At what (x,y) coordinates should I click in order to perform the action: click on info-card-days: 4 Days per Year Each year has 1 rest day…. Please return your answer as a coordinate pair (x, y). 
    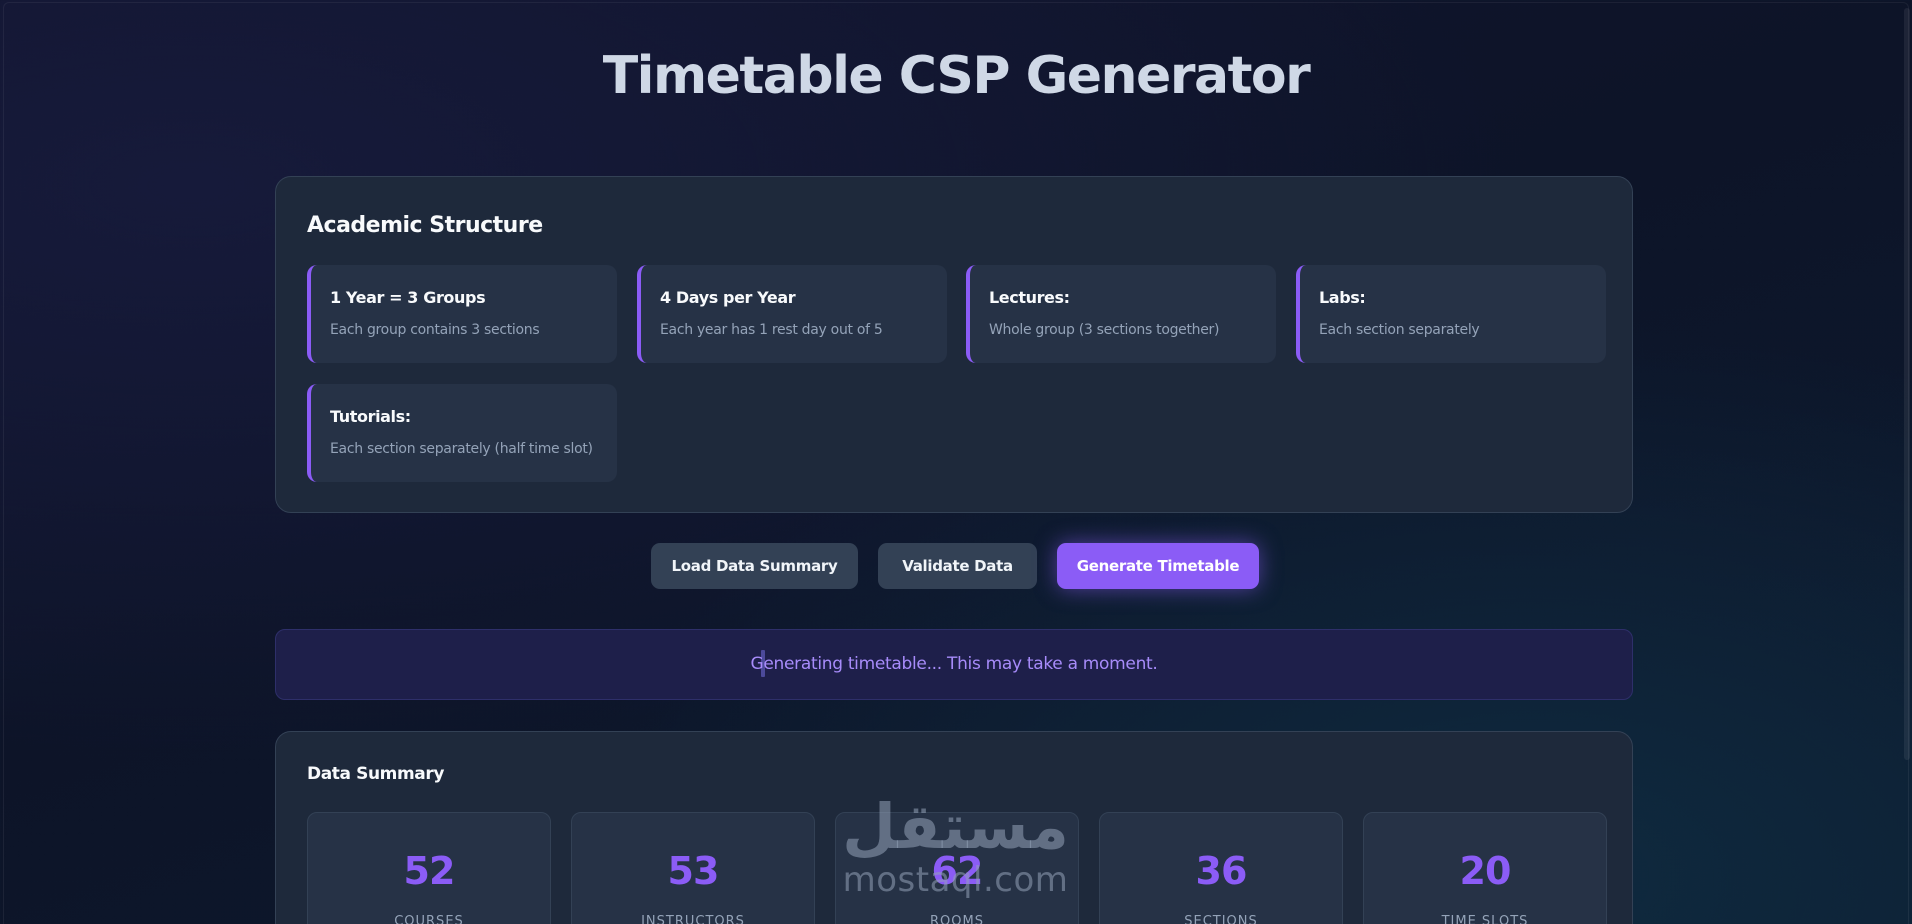
    Looking at the image, I should click on (792, 314).